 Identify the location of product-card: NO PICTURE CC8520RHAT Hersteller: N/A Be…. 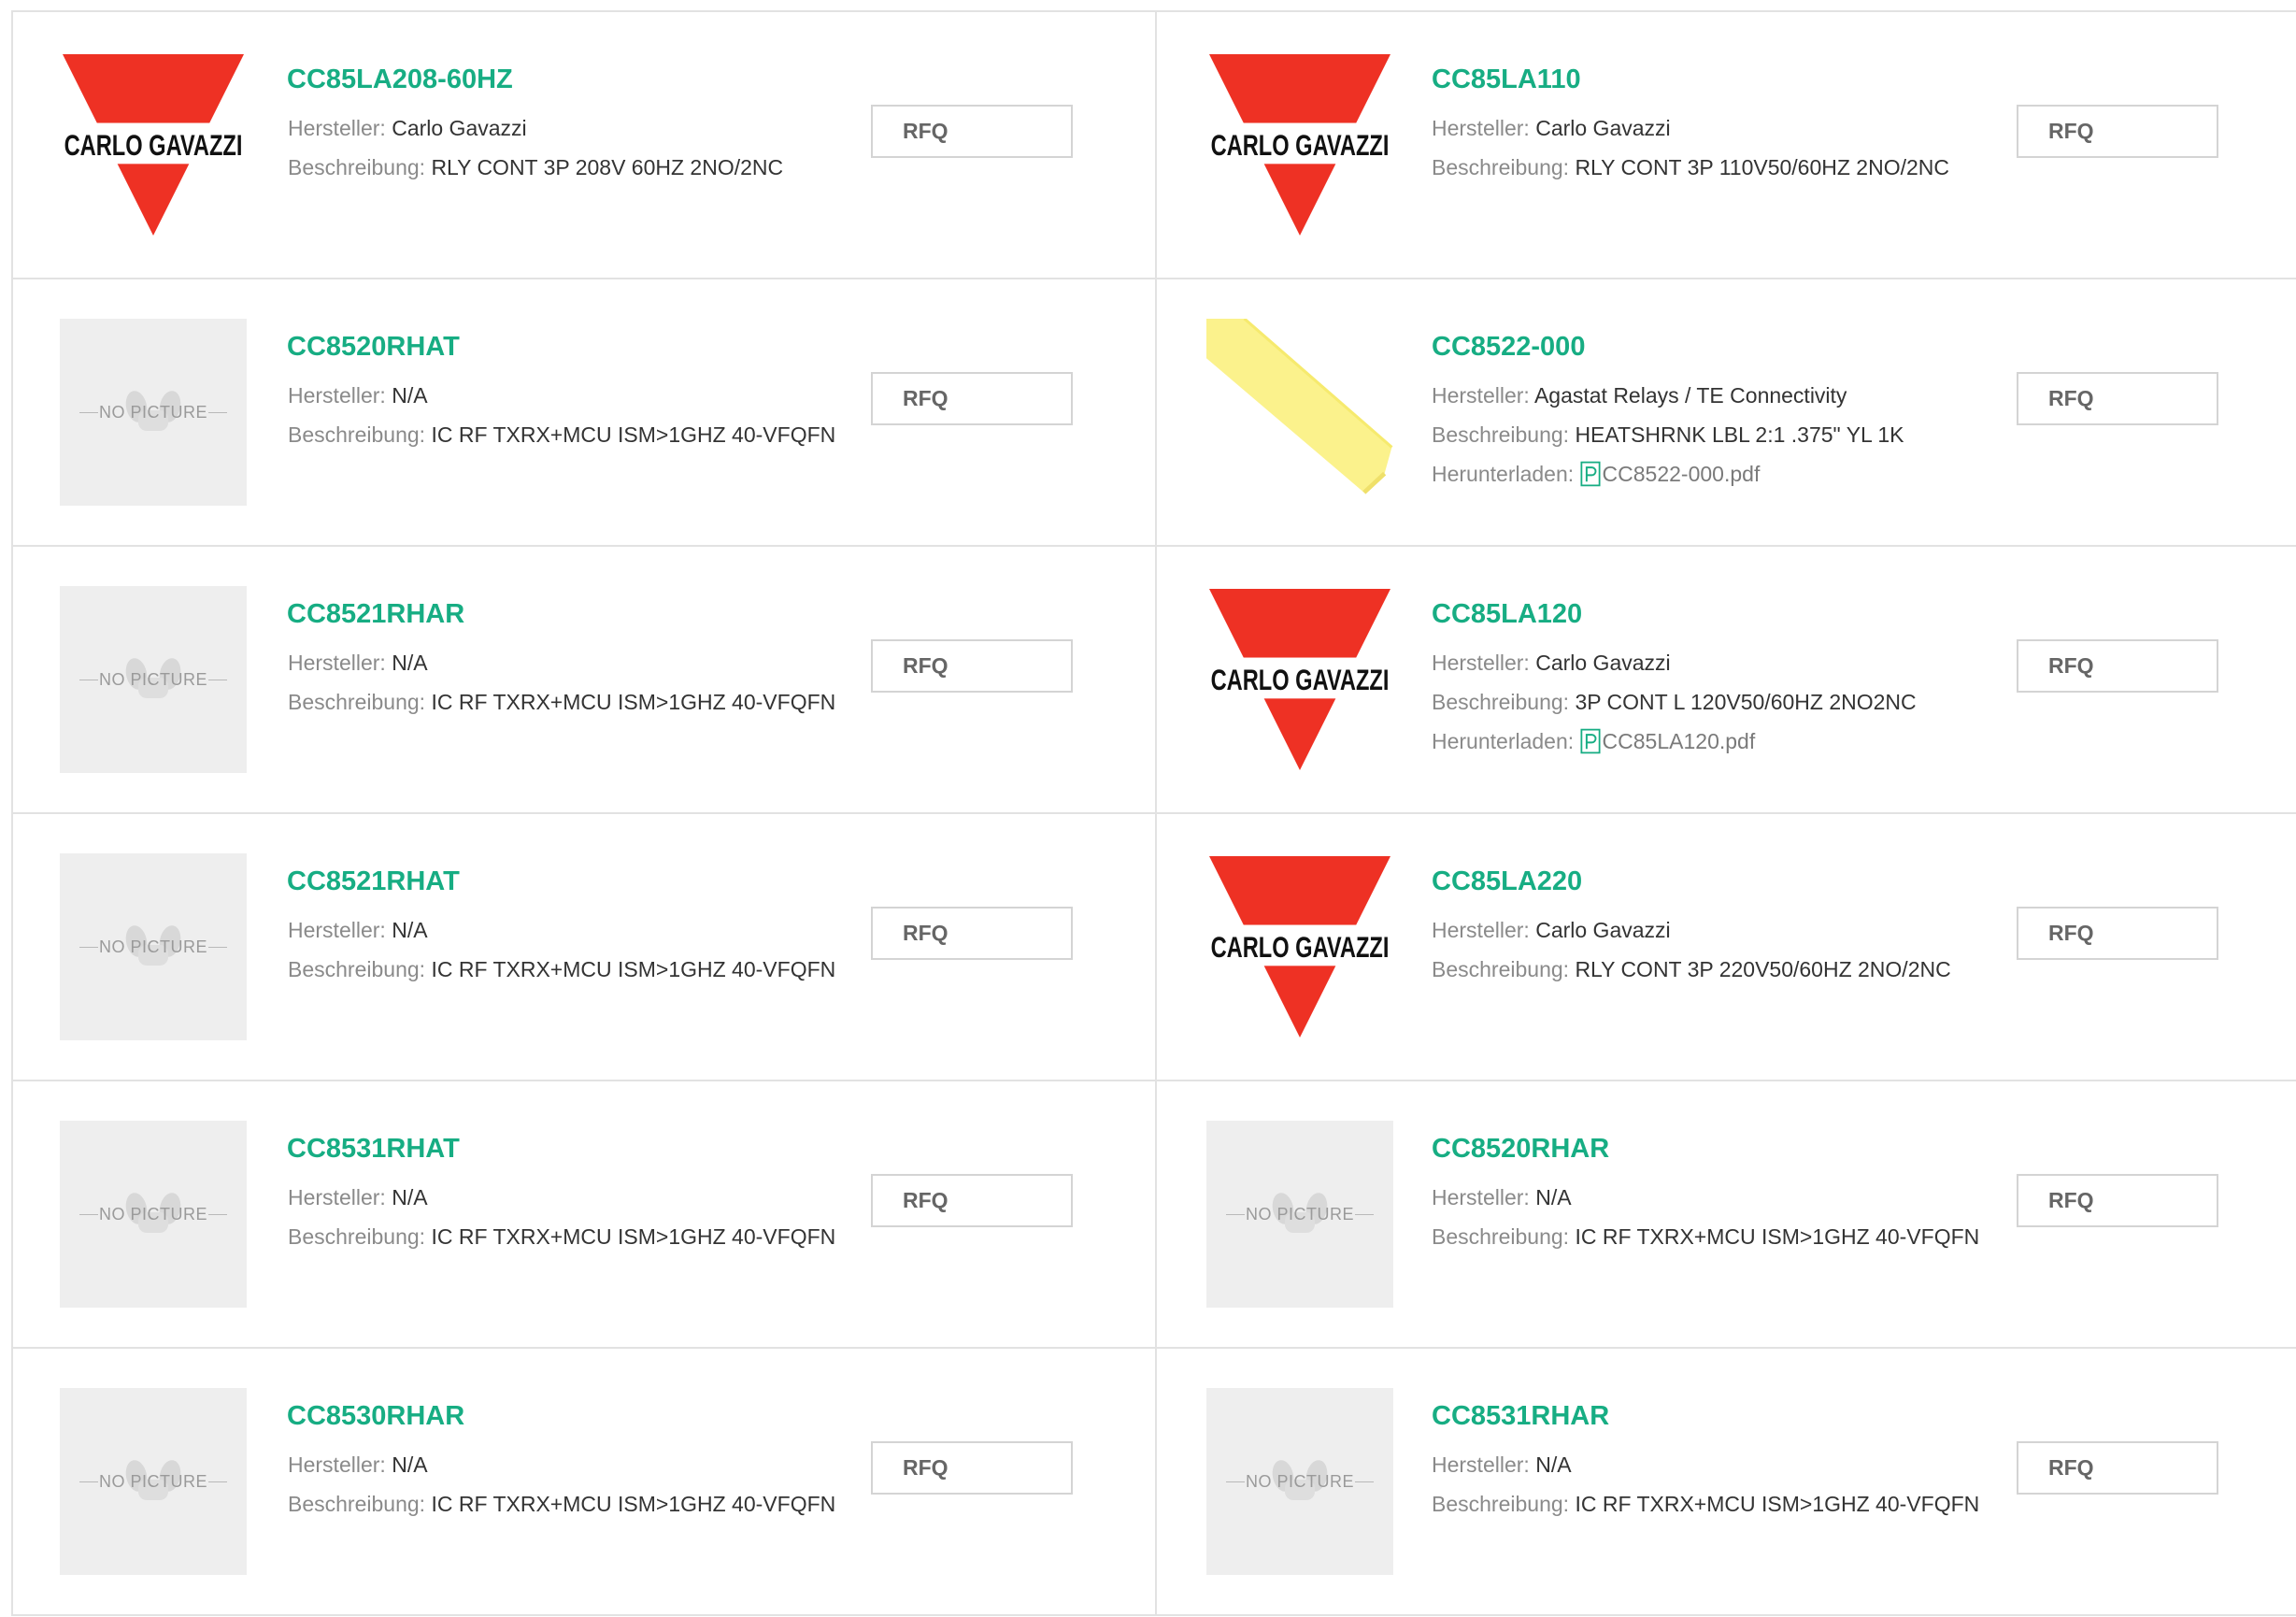
(585, 413).